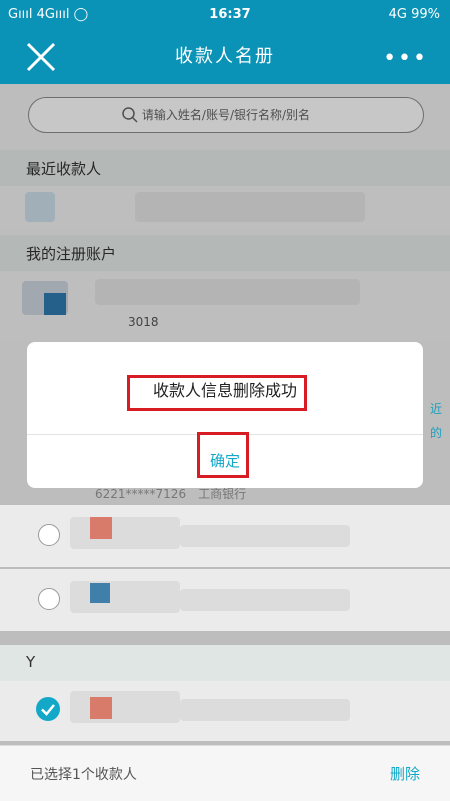 This screenshot has width=450, height=801. I want to click on status-time: 16:37, so click(230, 14).